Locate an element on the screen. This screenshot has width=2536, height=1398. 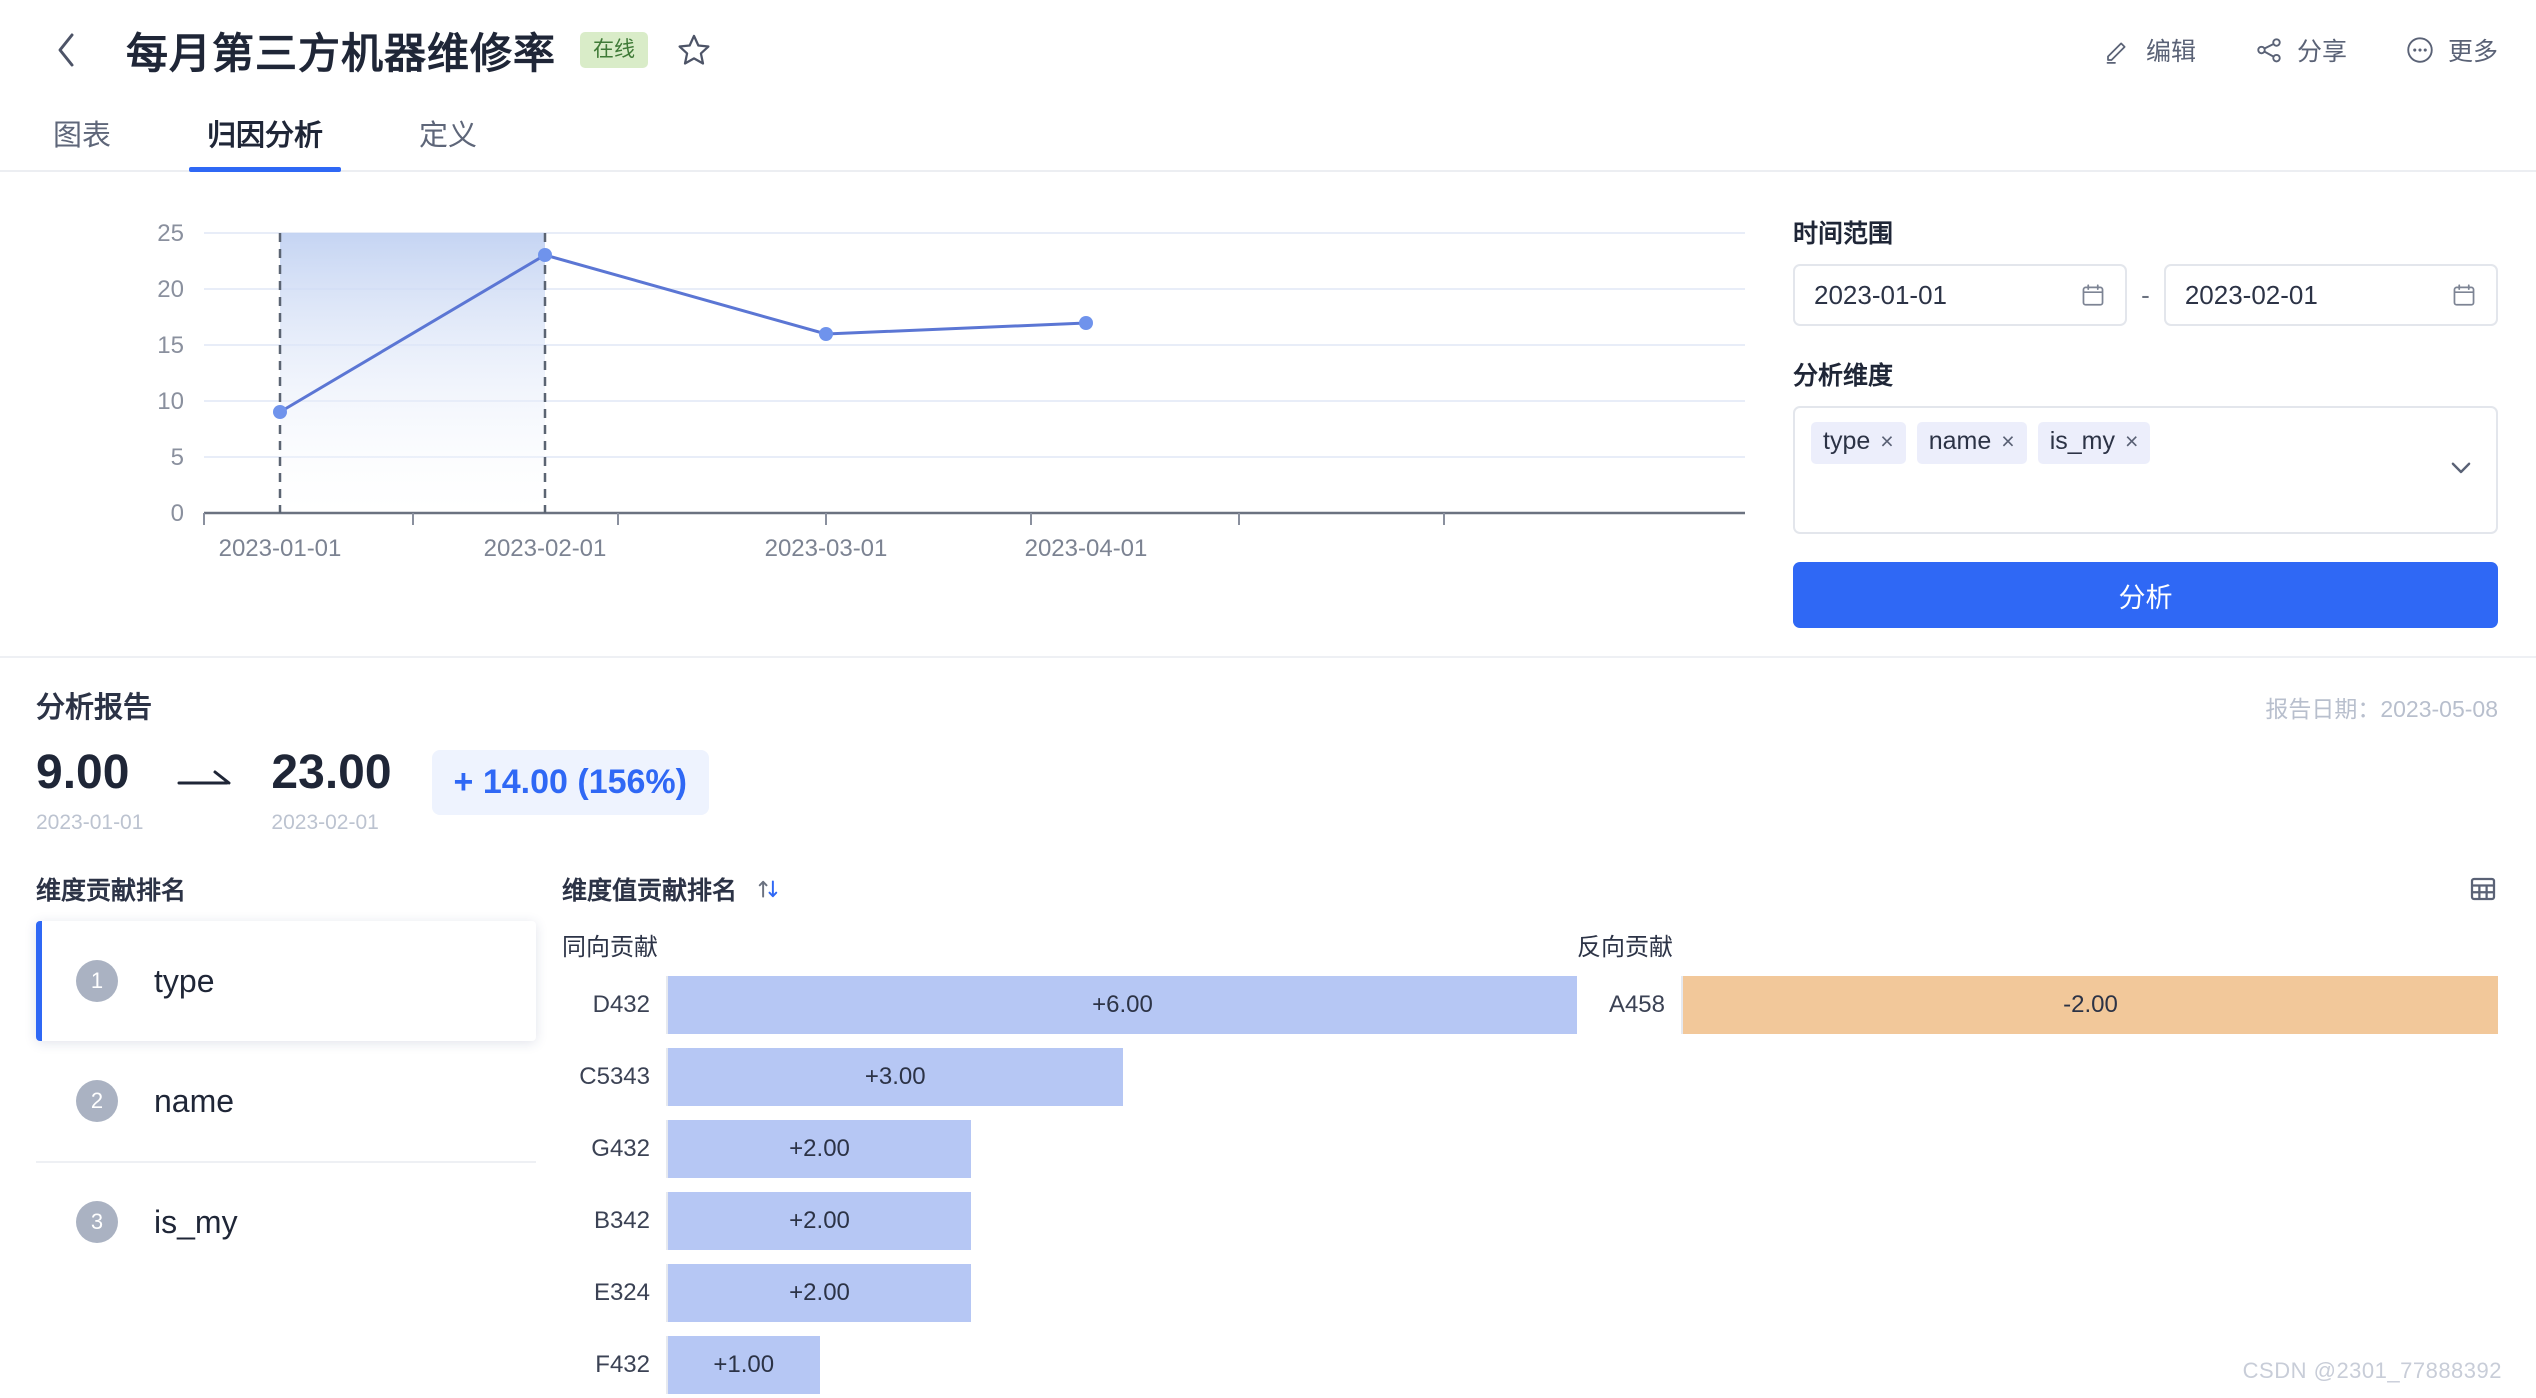
dimension-ranking-panel: 维度贡献排名 1 type 2 name 3 is_my is located at coordinates (286, 1134).